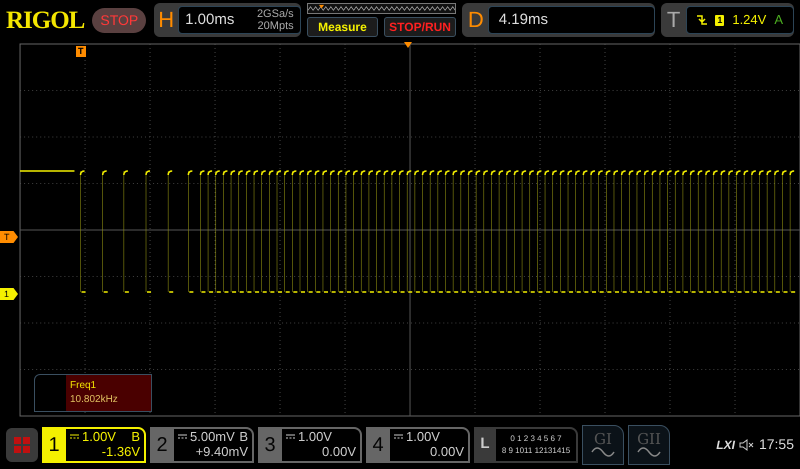 The height and width of the screenshot is (469, 800). I want to click on channel-offset: -1.36V, so click(121, 451).